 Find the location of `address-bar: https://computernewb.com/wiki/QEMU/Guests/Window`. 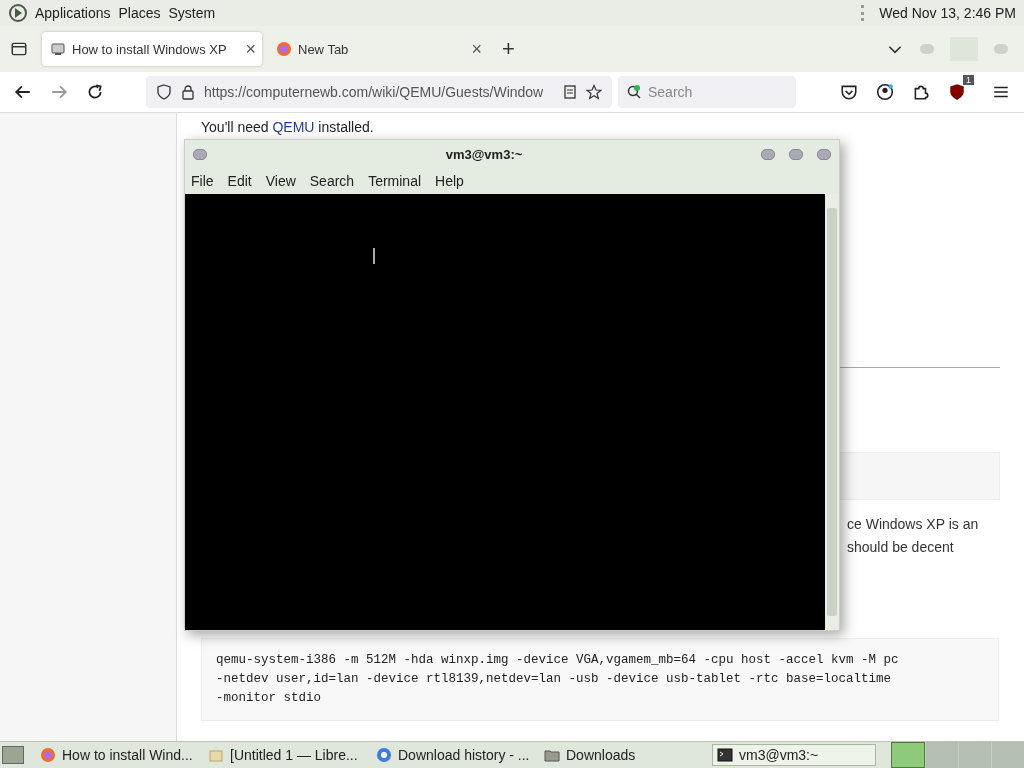

address-bar: https://computernewb.com/wiki/QEMU/Guests/Window is located at coordinates (379, 92).